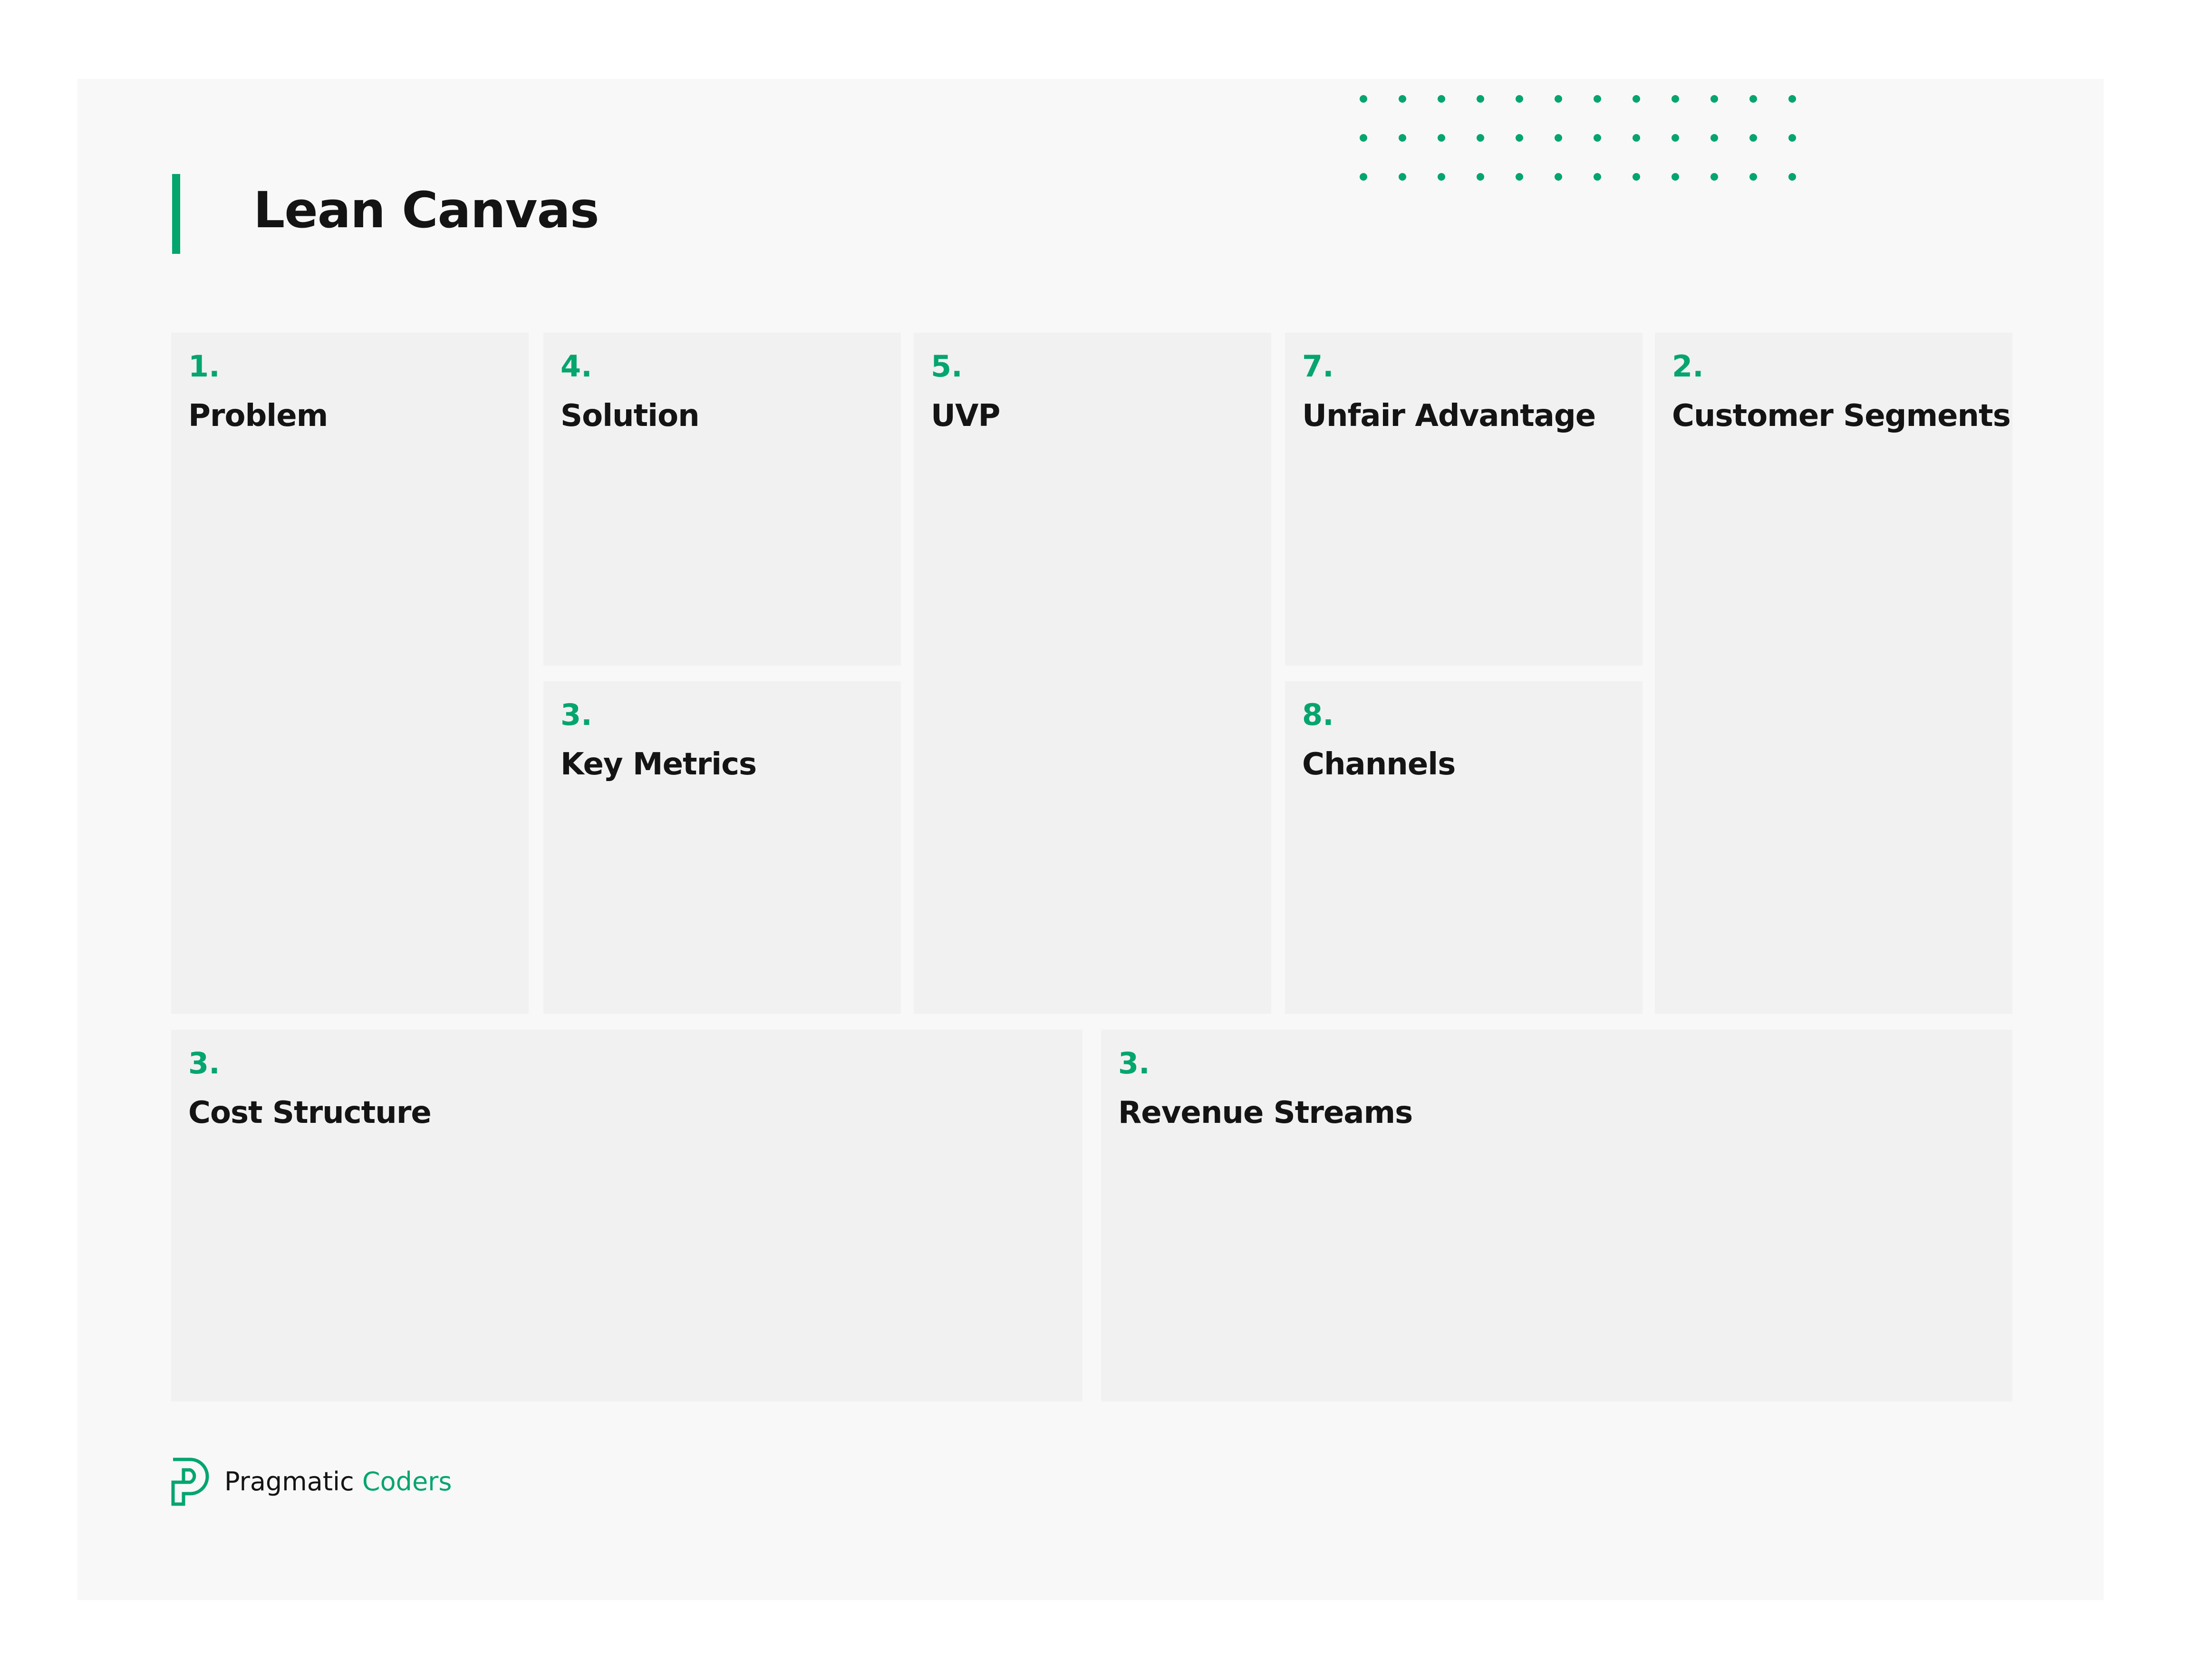  Describe the element at coordinates (258, 416) in the screenshot. I see `block-label: Problem` at that location.